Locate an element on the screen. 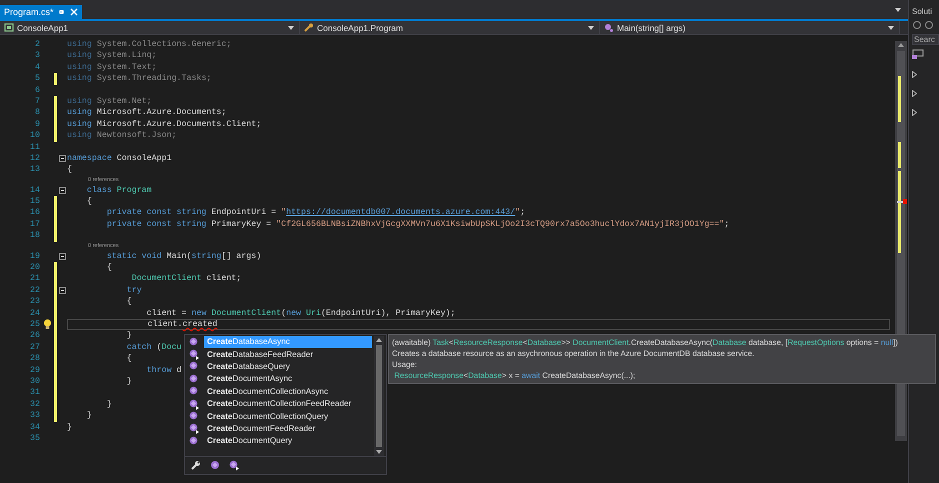 This screenshot has width=939, height=483. completion-item: CreateDatabaseFeedReader is located at coordinates (289, 354).